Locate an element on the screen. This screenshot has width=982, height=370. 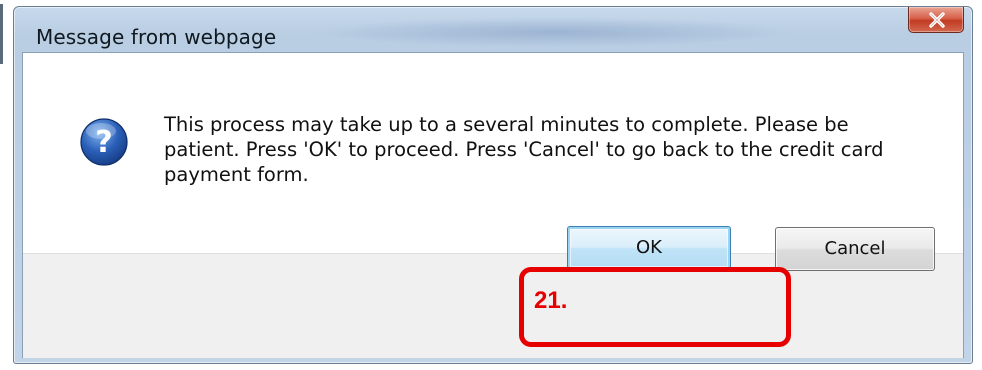
ok-button: OK is located at coordinates (649, 248).